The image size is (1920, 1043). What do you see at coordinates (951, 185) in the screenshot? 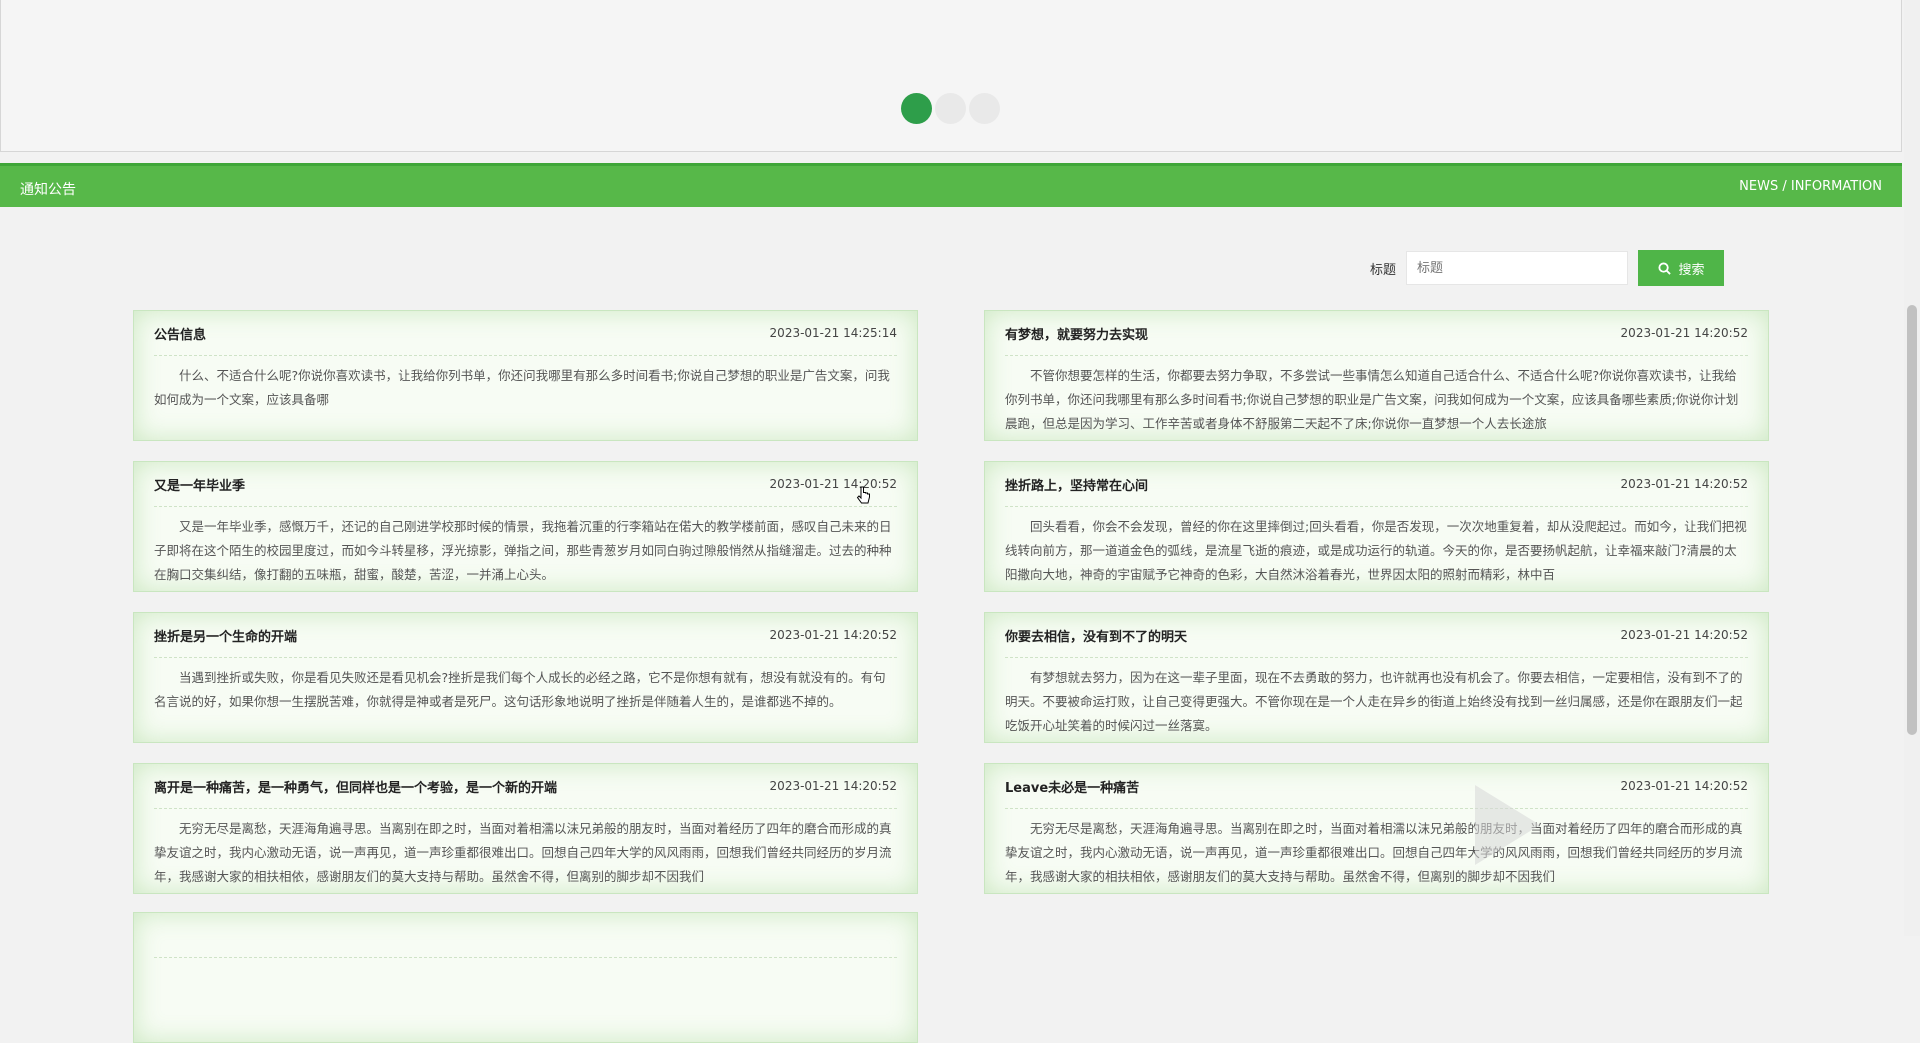
I see `news-section-header: 通知公告 NEWS / INFORMATION` at bounding box center [951, 185].